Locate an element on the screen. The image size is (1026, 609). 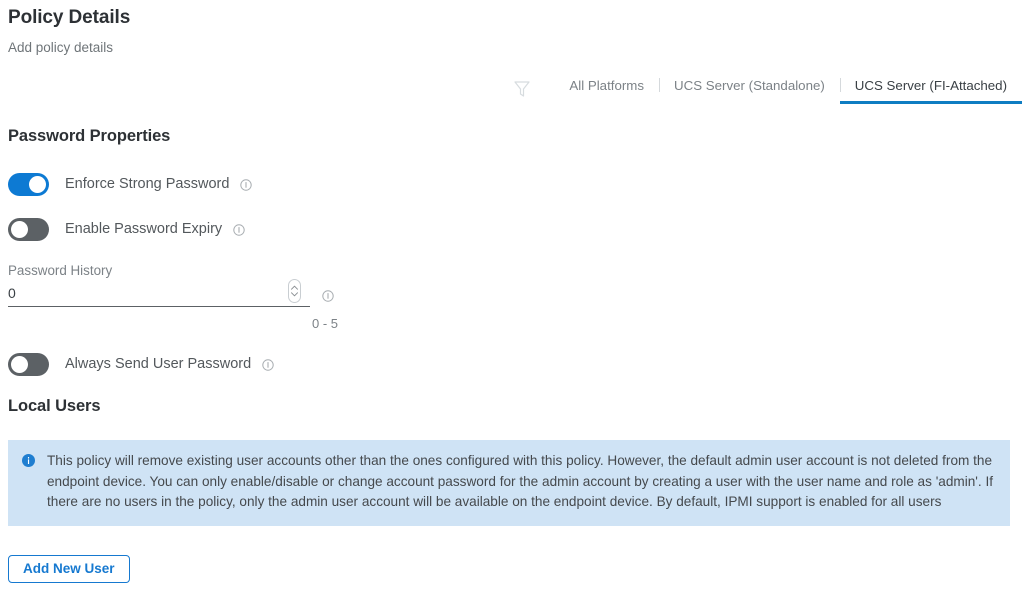
password-history-input-box is located at coordinates (159, 293).